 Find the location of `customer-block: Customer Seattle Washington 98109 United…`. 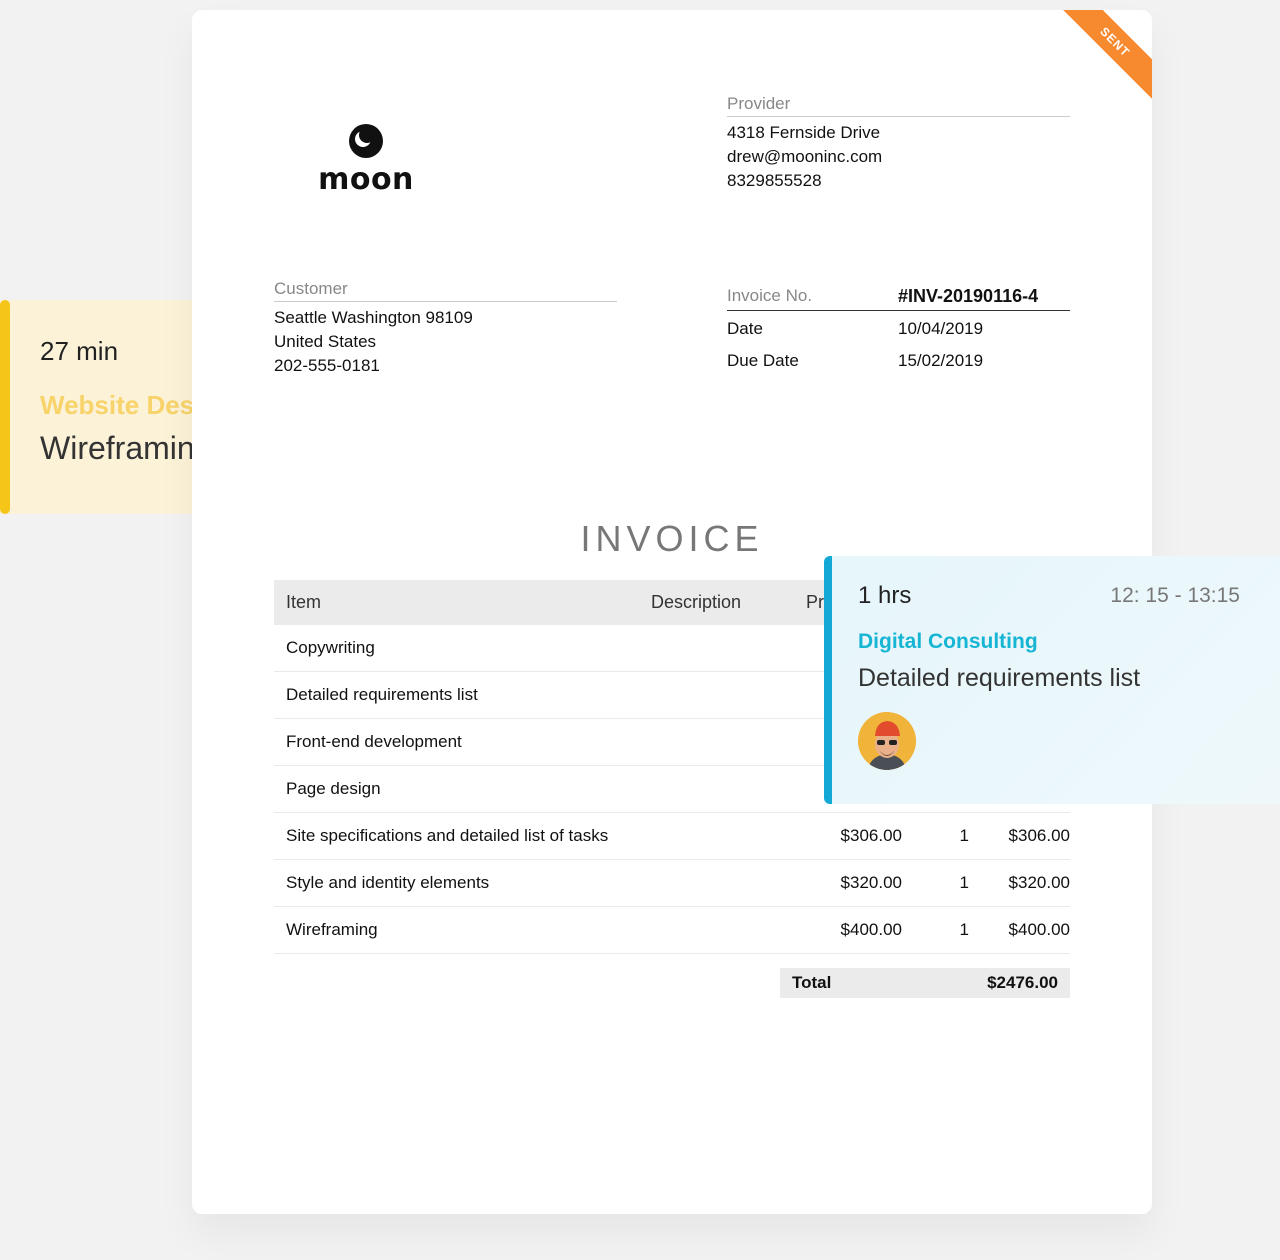

customer-block: Customer Seattle Washington 98109 United… is located at coordinates (445, 328).